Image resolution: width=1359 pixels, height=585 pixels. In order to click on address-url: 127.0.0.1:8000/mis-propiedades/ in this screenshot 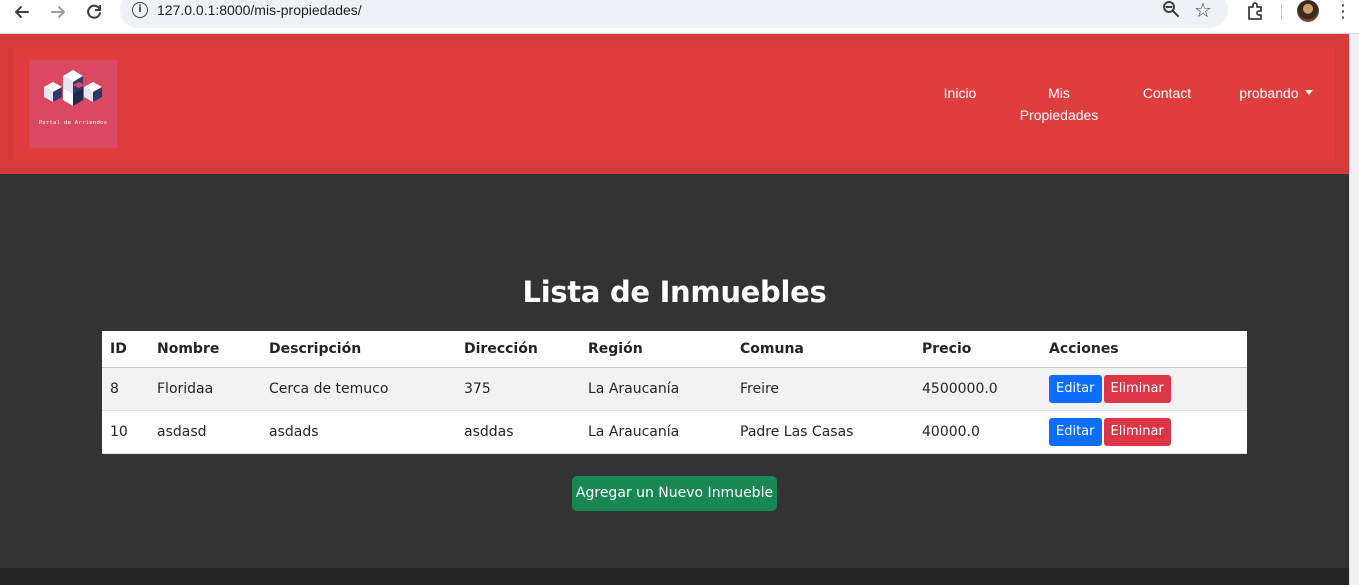, I will do `click(259, 10)`.